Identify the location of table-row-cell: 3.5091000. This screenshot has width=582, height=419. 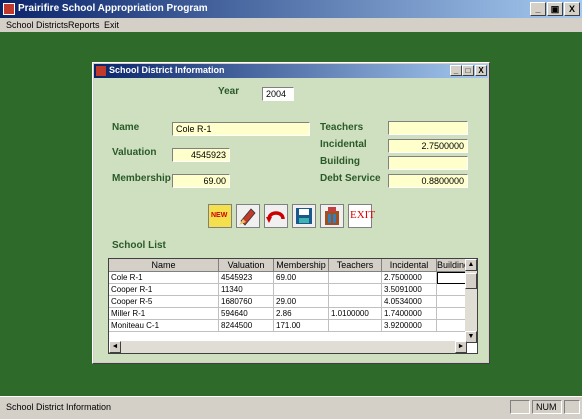
(409, 290).